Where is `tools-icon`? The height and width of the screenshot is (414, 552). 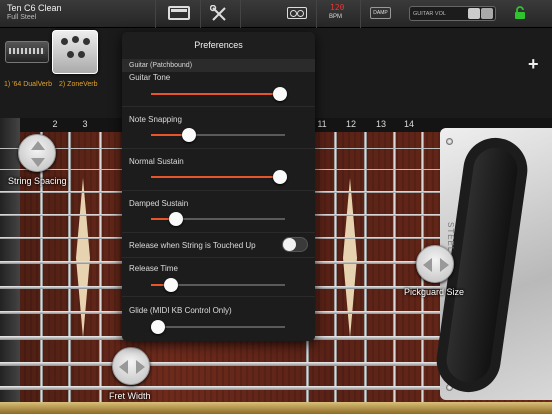 tools-icon is located at coordinates (219, 14).